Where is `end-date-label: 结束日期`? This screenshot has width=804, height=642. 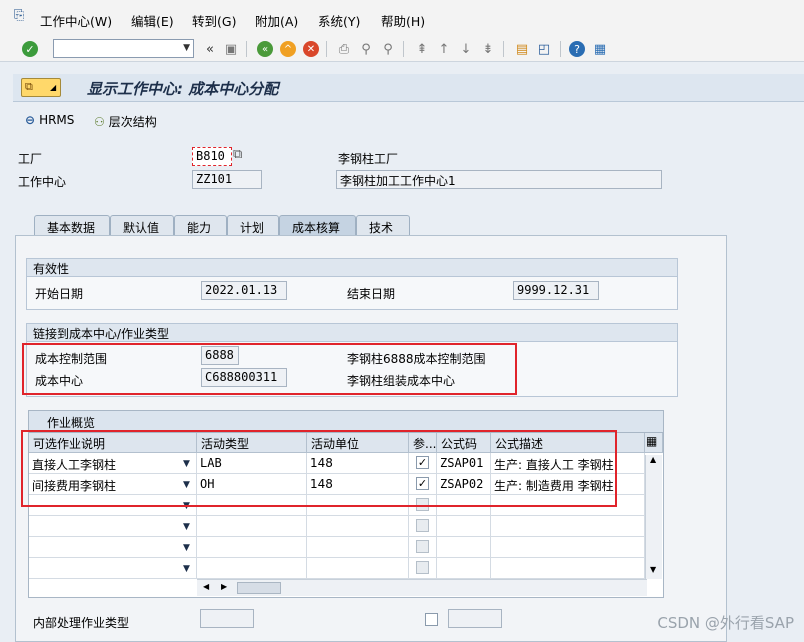
end-date-label: 结束日期 is located at coordinates (371, 294).